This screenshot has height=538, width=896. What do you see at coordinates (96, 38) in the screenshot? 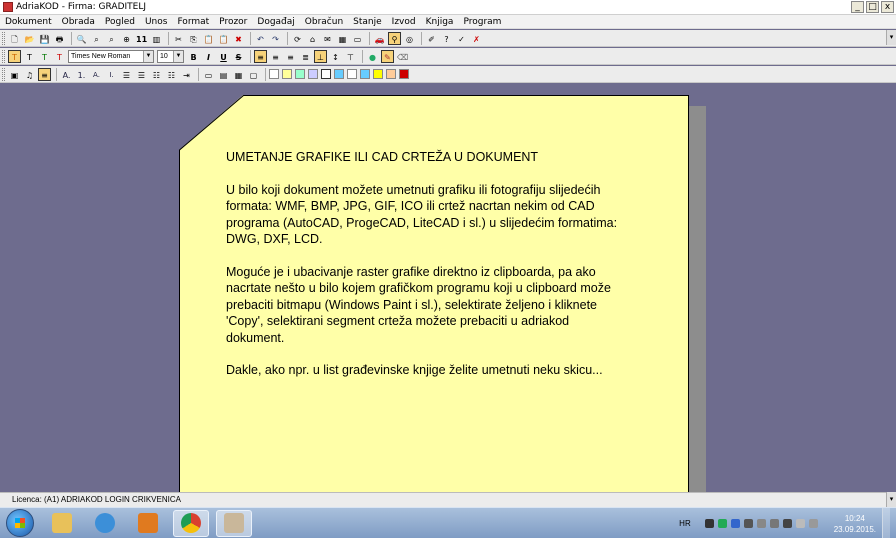
I see `find-icon: ⌕` at bounding box center [96, 38].